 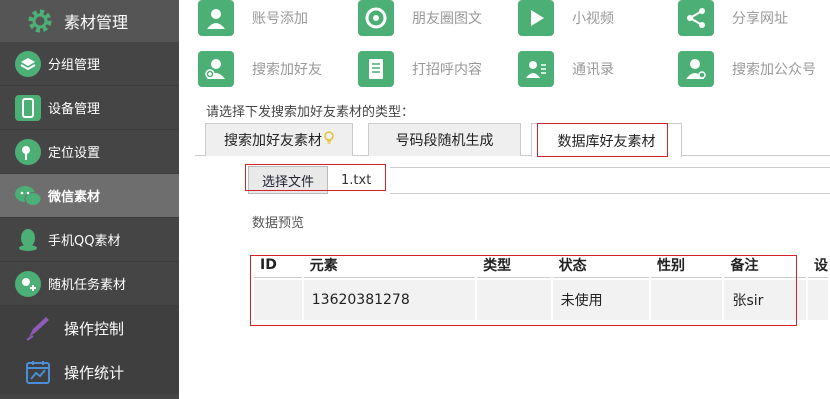 I want to click on preview-table: ID 元素 类型 状态 性别 备注 设 13620381278 未使用 张sir, so click(x=541, y=286).